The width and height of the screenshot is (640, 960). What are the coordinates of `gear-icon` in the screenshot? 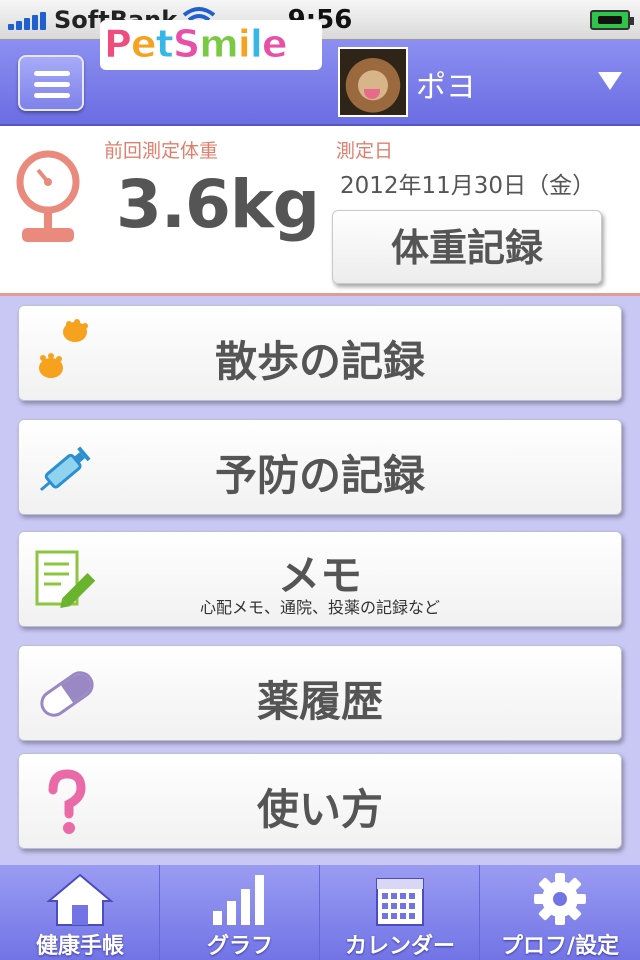 It's located at (560, 899).